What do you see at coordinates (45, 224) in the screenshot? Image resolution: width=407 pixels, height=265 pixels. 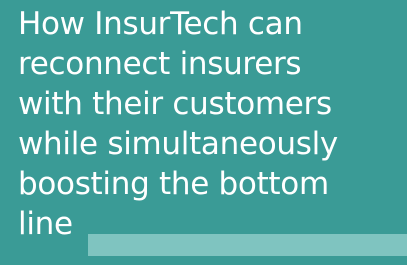 I see `headline-line-6: line` at bounding box center [45, 224].